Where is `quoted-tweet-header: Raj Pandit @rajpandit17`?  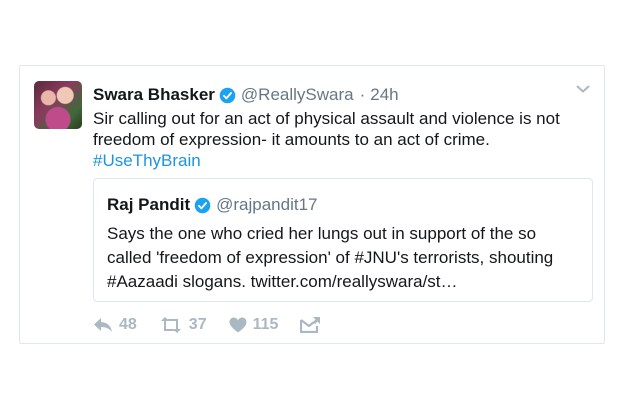 quoted-tweet-header: Raj Pandit @rajpandit17 is located at coordinates (212, 205).